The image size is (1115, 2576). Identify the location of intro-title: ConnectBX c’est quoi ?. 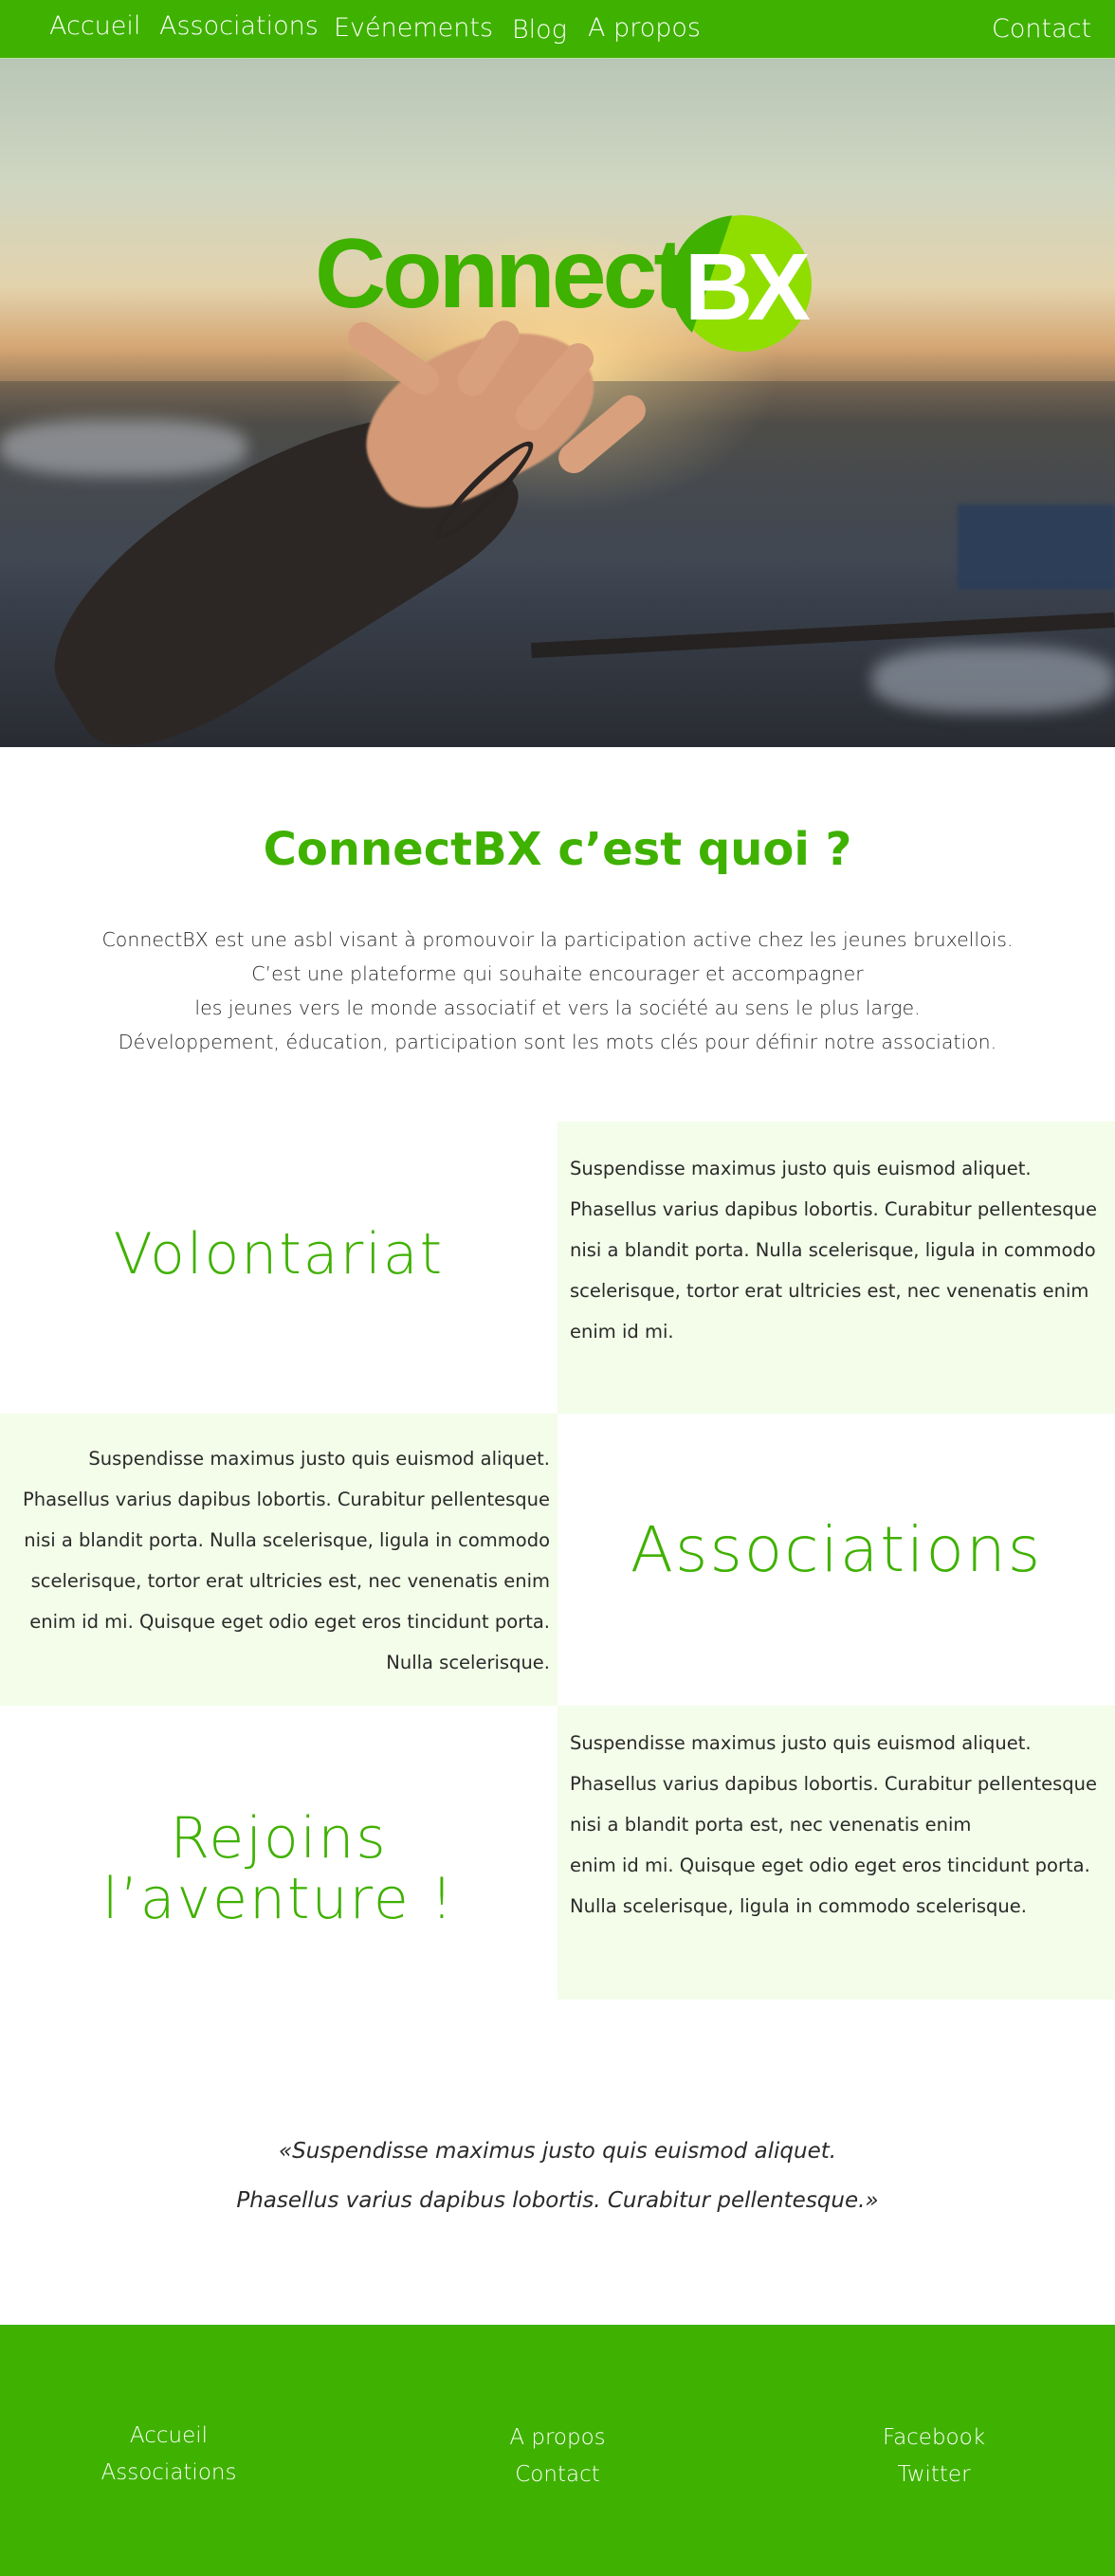
(557, 849).